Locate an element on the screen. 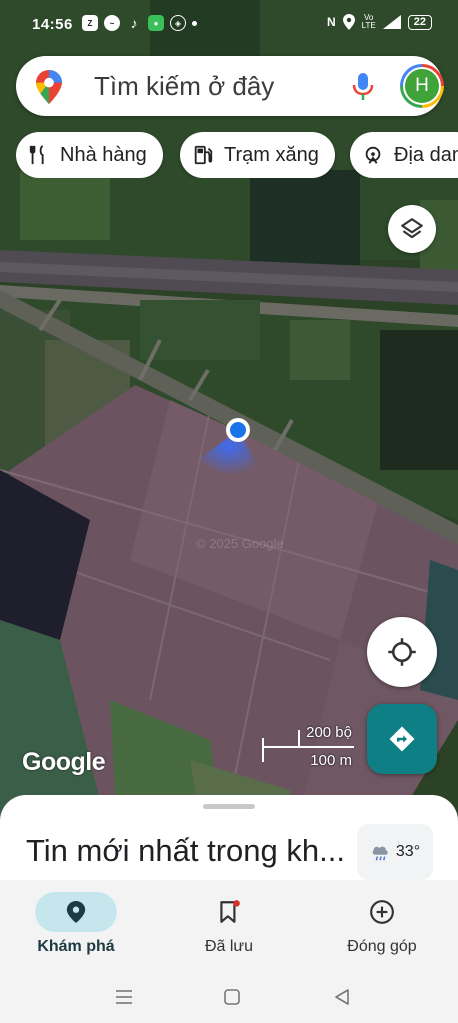 The width and height of the screenshot is (458, 1023). category-chips: Nhà hàng Trạm xăng Địa dan is located at coordinates (237, 155).